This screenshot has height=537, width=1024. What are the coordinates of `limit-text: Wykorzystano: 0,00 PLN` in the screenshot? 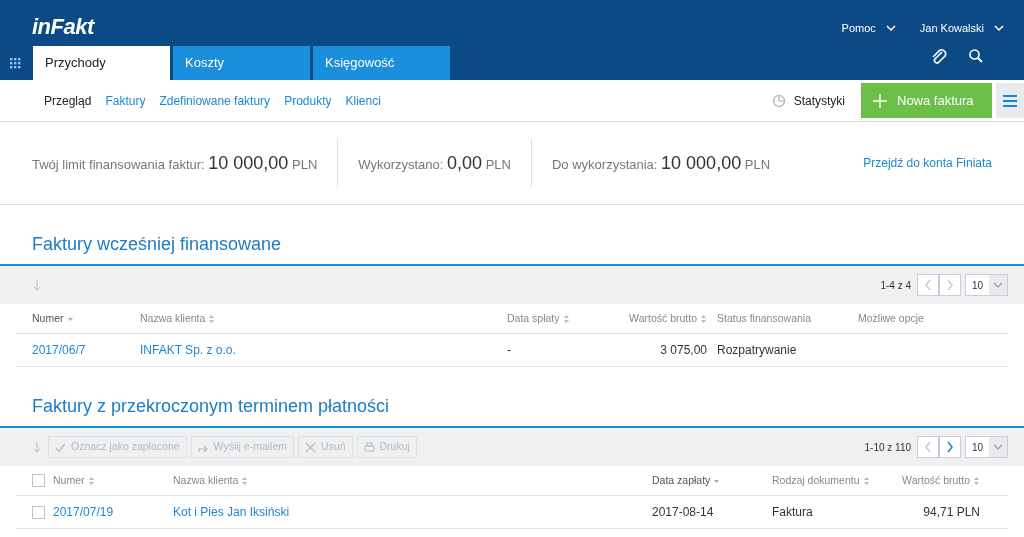 It's located at (445, 163).